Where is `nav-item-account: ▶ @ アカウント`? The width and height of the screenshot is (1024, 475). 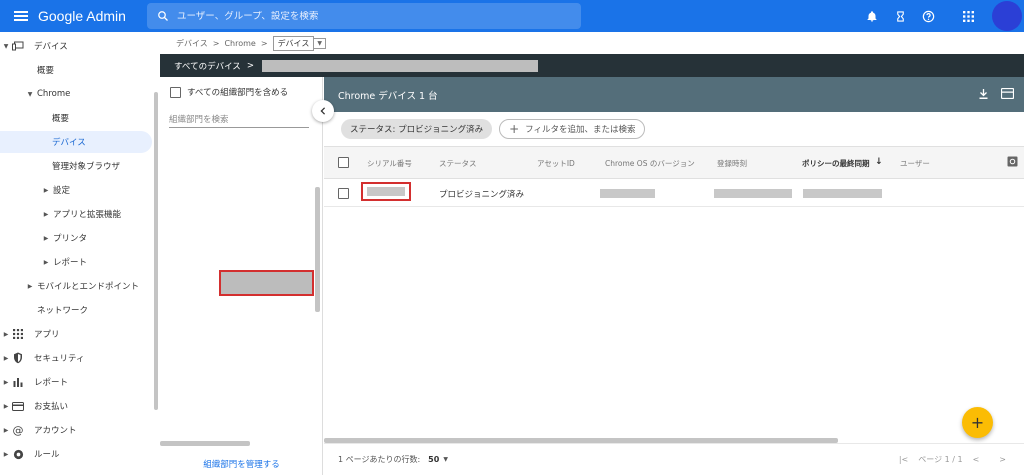 nav-item-account: ▶ @ アカウント is located at coordinates (76, 430).